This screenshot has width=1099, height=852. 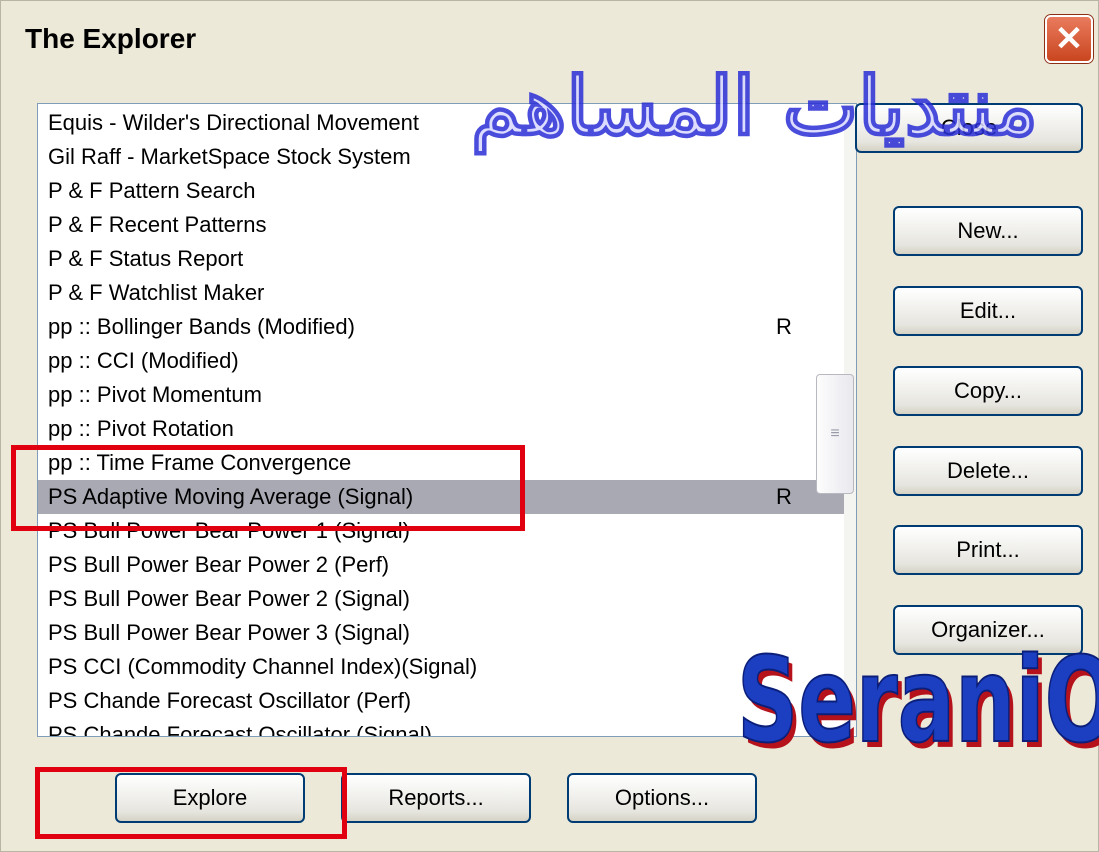 I want to click on list-item: PS Chande Forecast Oscillator (Signal), so click(x=447, y=727).